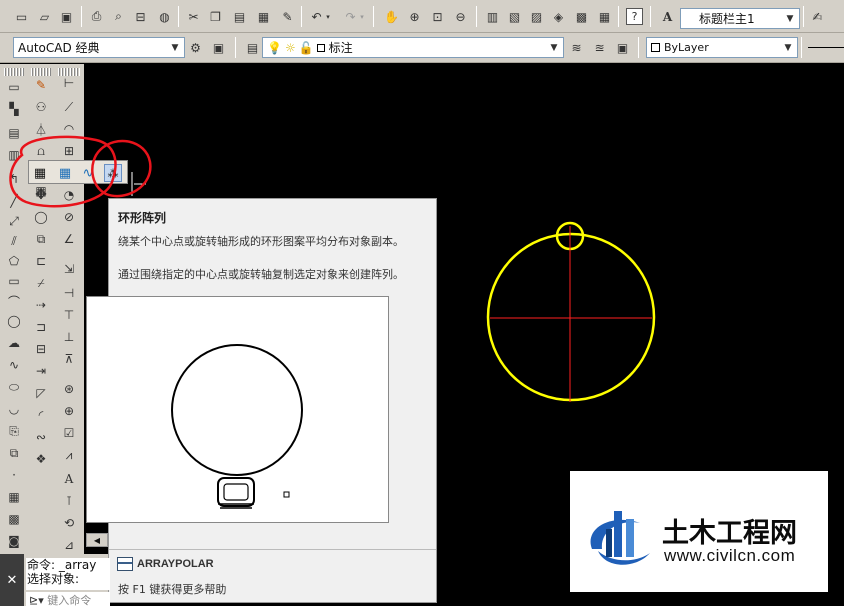  I want to click on array-rect-icon: ▦, so click(40, 173).